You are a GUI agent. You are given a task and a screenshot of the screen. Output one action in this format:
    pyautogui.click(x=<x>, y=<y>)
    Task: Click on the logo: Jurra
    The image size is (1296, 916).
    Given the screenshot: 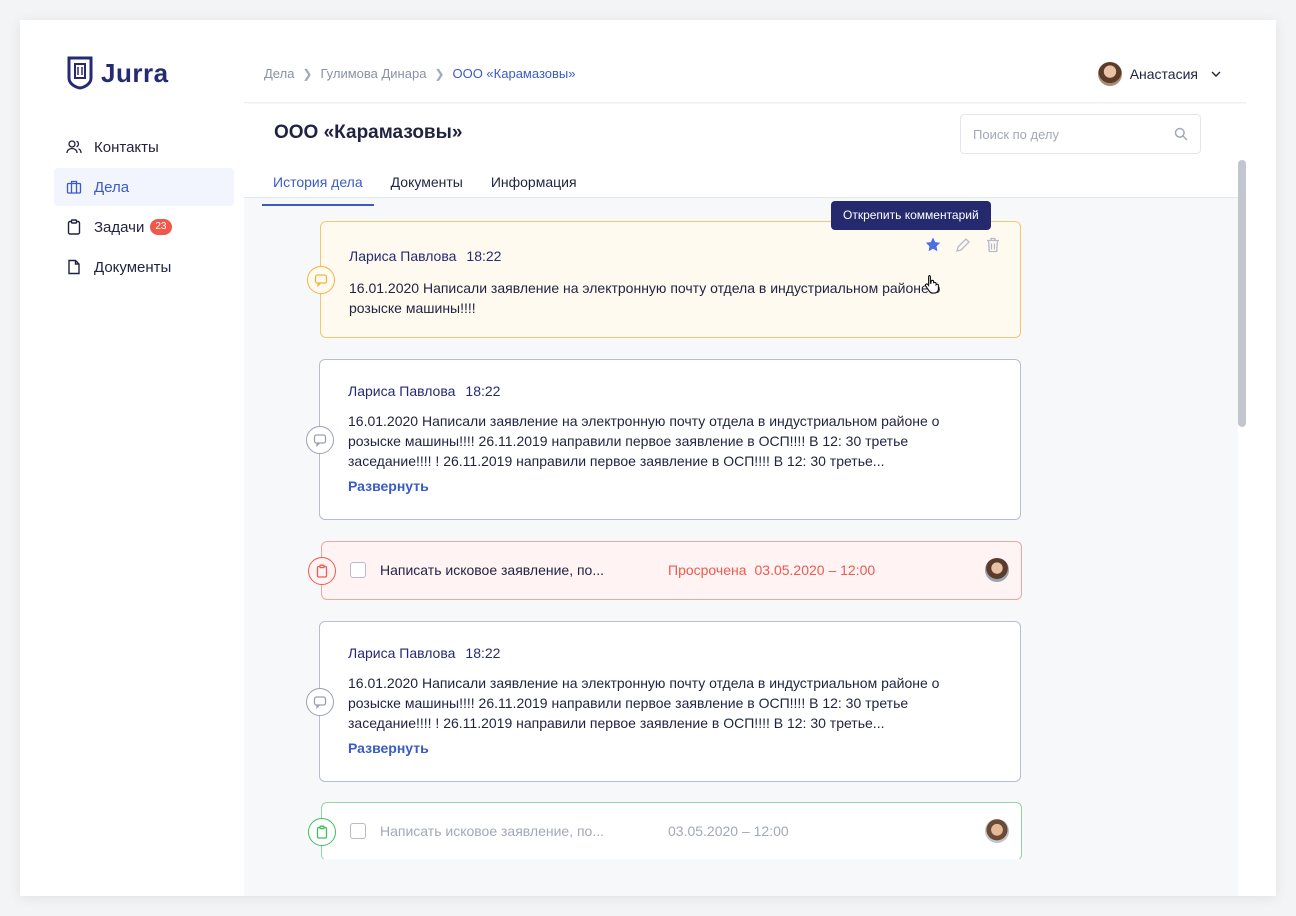 What is the action you would take?
    pyautogui.click(x=118, y=73)
    